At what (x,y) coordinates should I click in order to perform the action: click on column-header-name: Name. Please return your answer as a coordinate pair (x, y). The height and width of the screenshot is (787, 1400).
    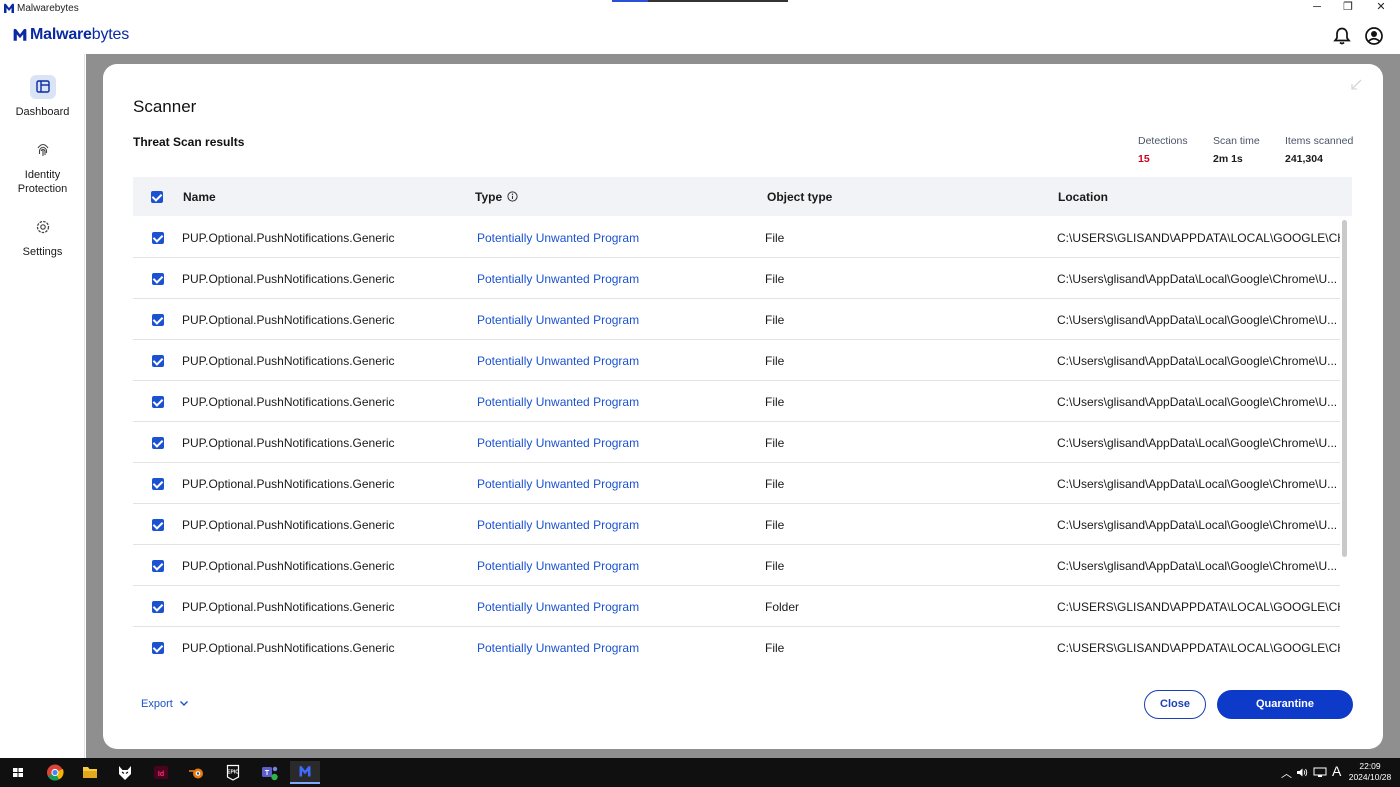
    Looking at the image, I should click on (199, 197).